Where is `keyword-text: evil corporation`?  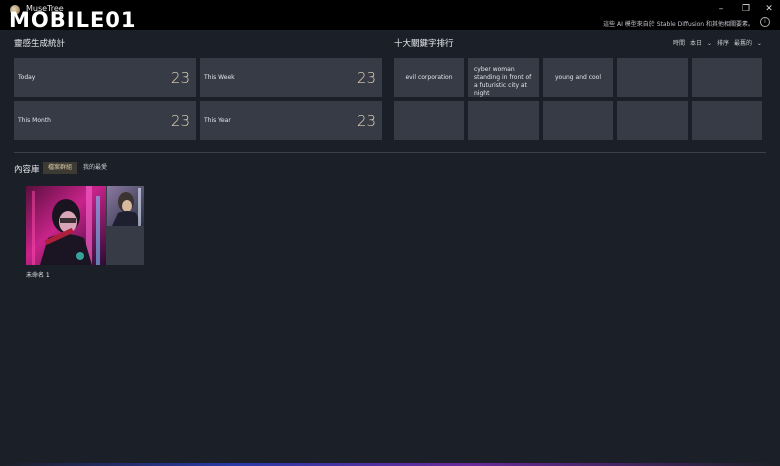
keyword-text: evil corporation is located at coordinates (429, 77).